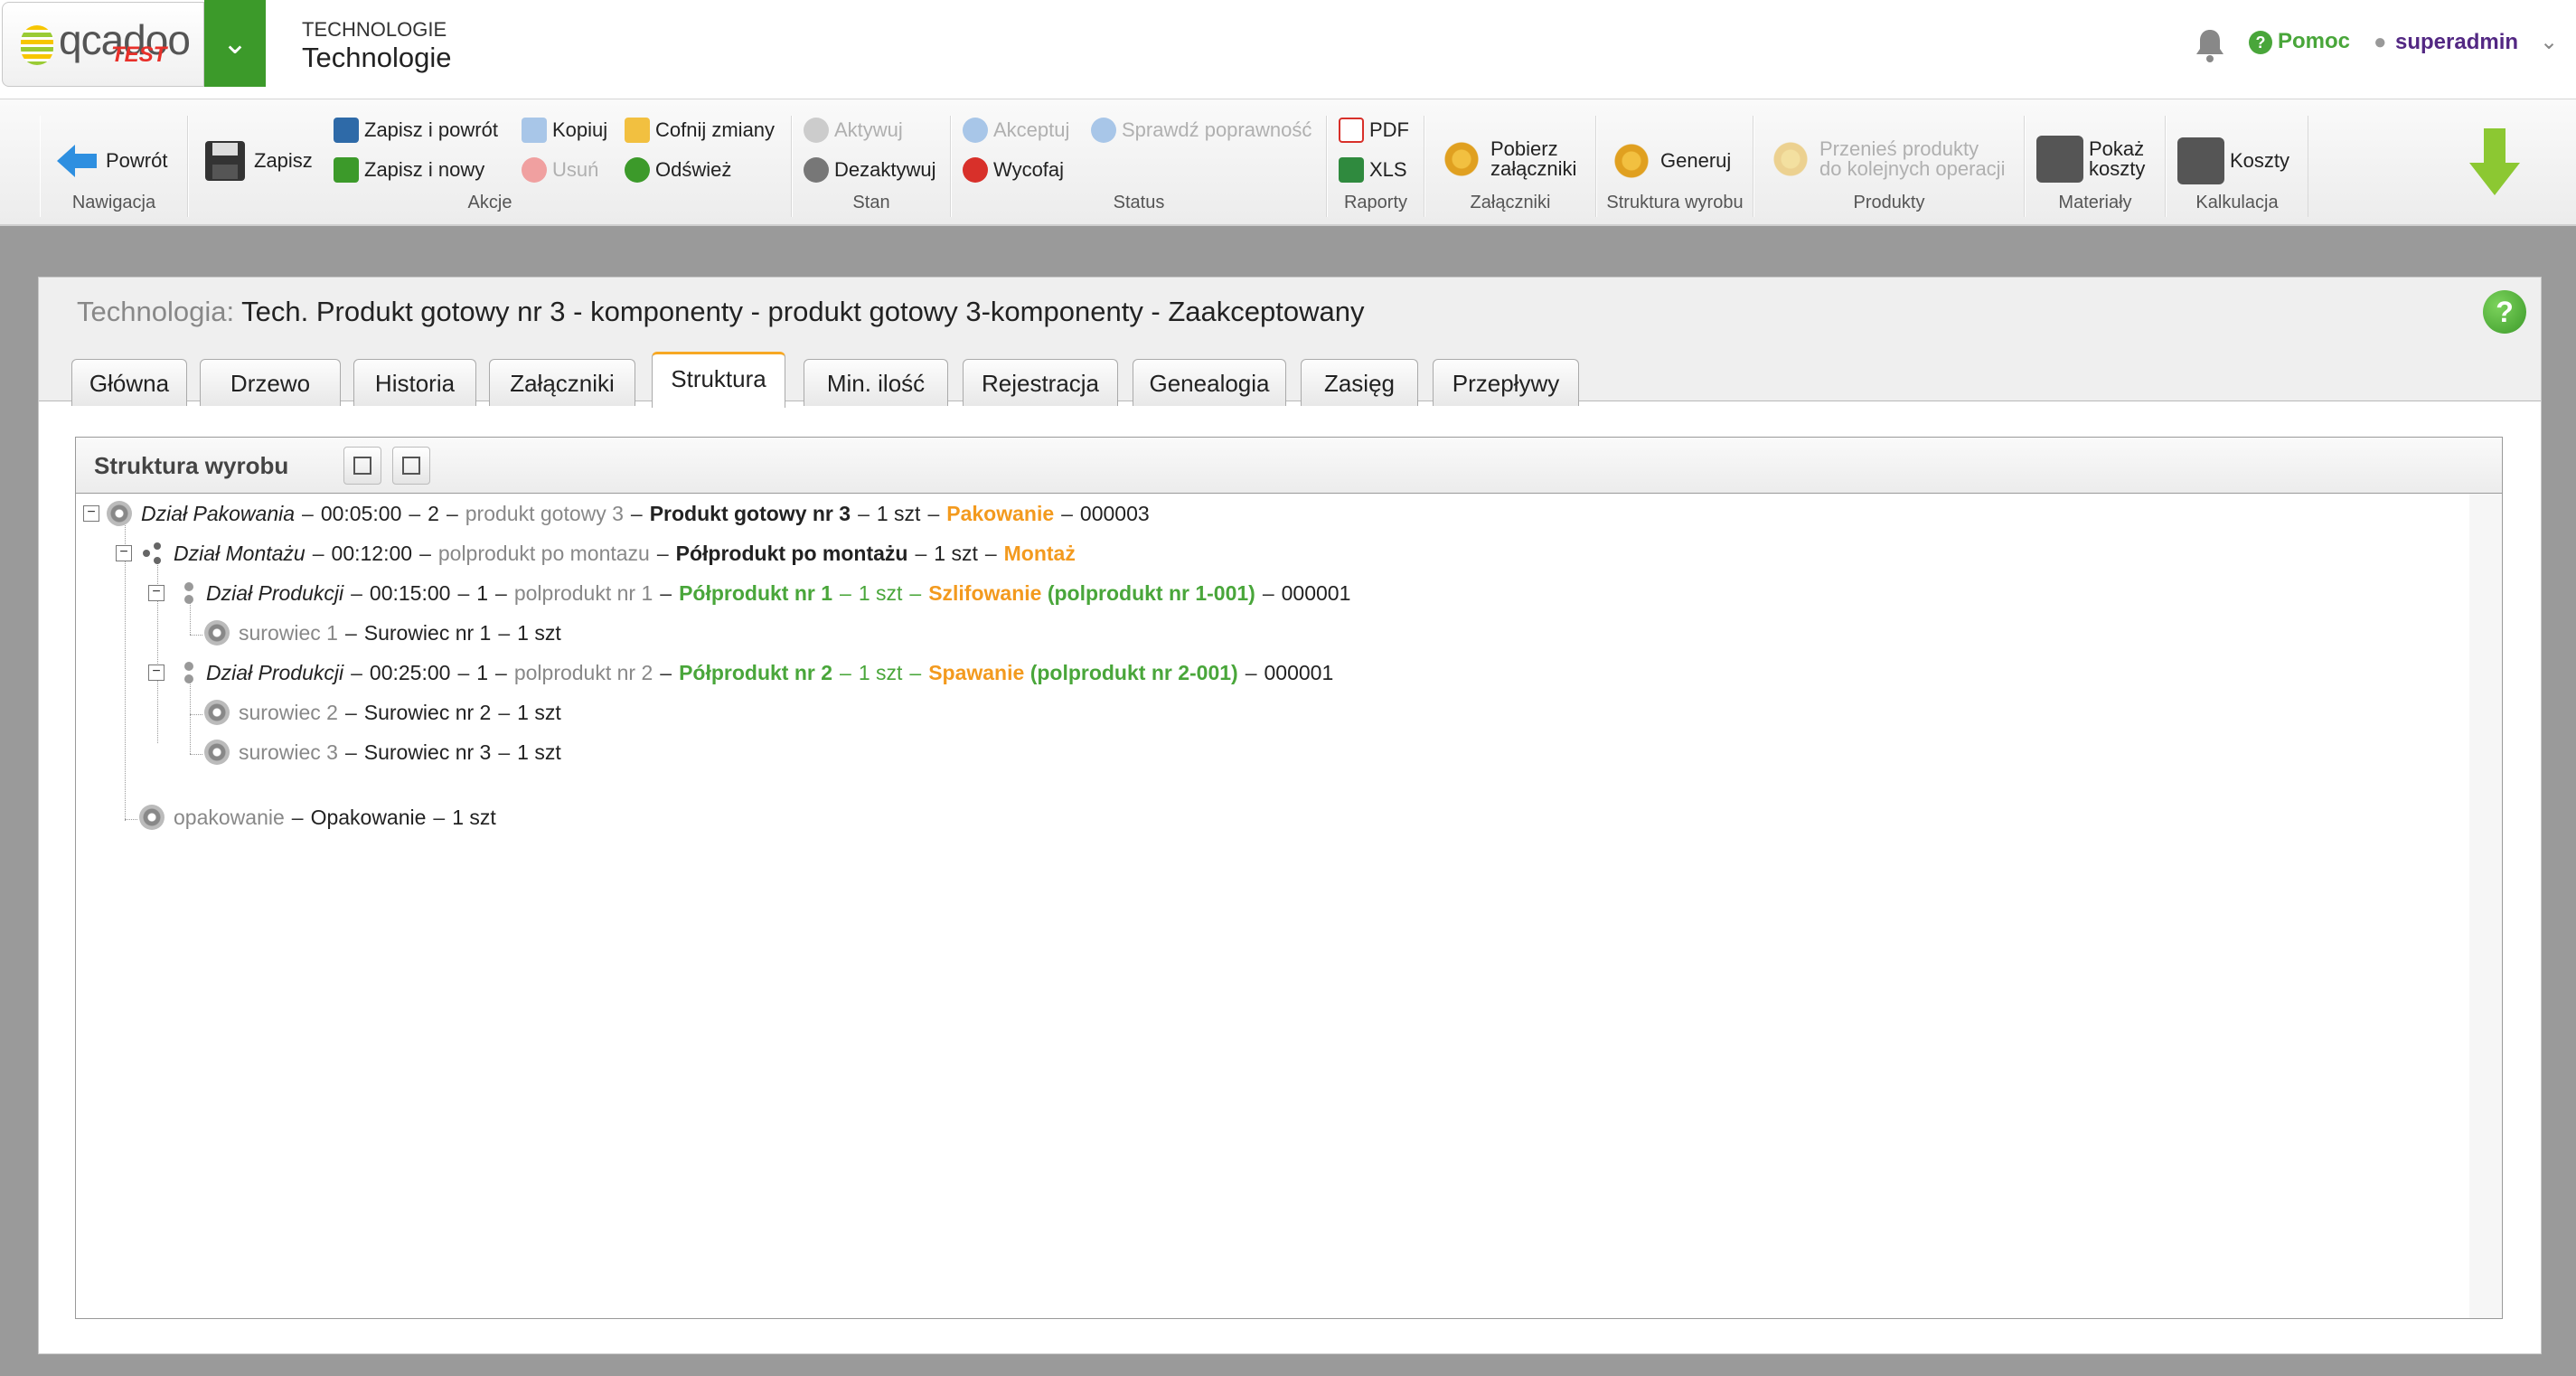 The width and height of the screenshot is (2576, 1376). What do you see at coordinates (637, 170) in the screenshot?
I see `refresh-icon` at bounding box center [637, 170].